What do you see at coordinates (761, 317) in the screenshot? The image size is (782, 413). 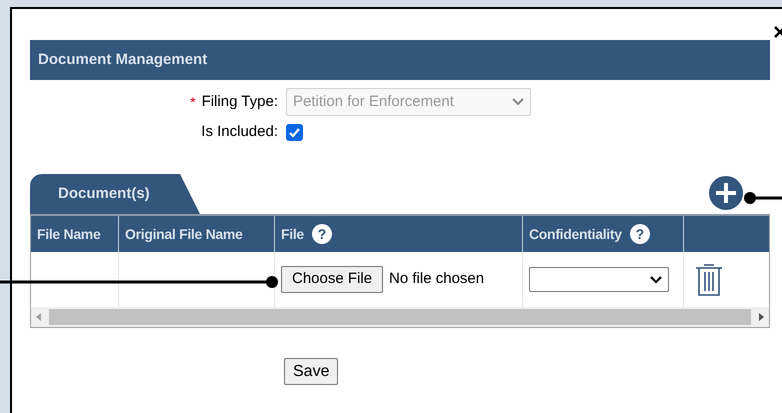 I see `scroll-right-icon` at bounding box center [761, 317].